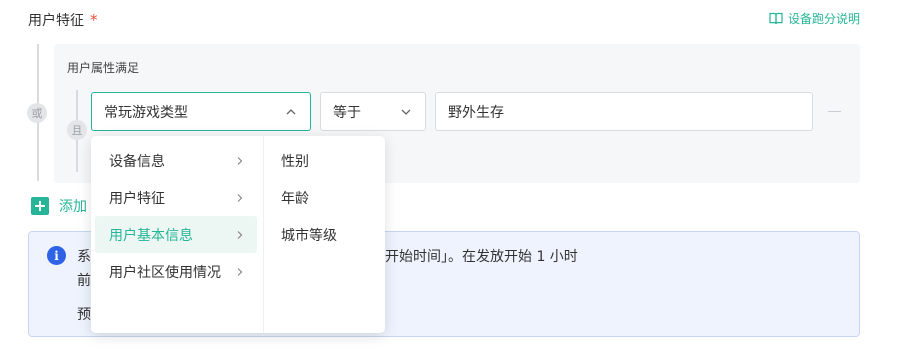  I want to click on add-condition-button: 添加, so click(59, 206).